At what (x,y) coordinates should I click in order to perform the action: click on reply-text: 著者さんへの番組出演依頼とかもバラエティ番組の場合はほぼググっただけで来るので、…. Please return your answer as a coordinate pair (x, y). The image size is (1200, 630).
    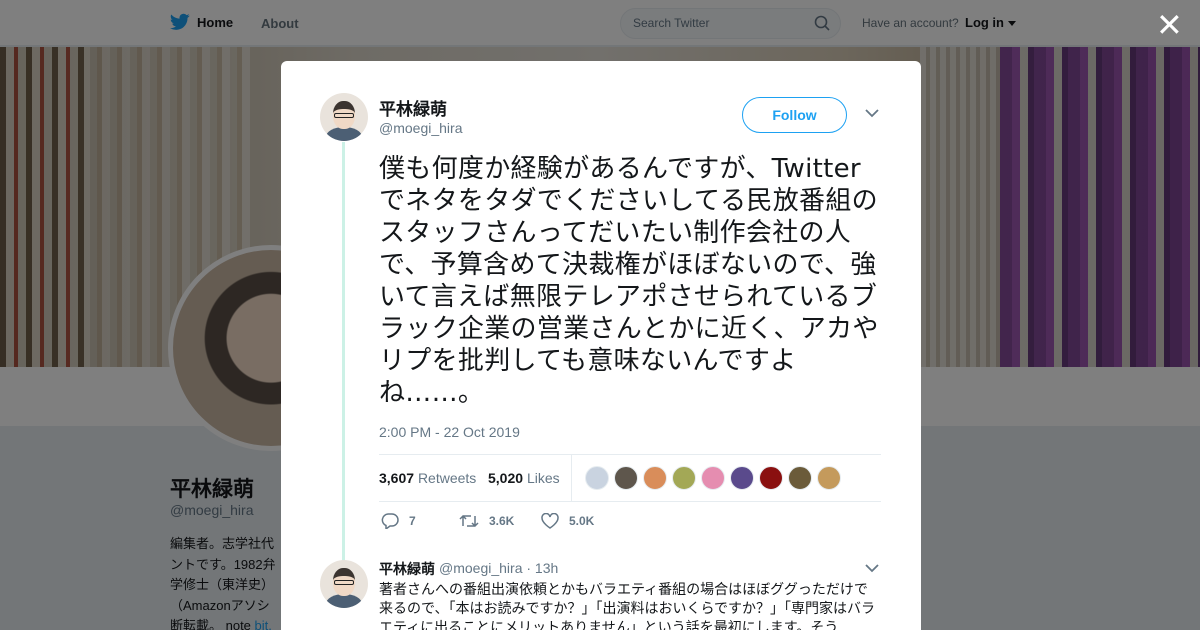
    Looking at the image, I should click on (627, 605).